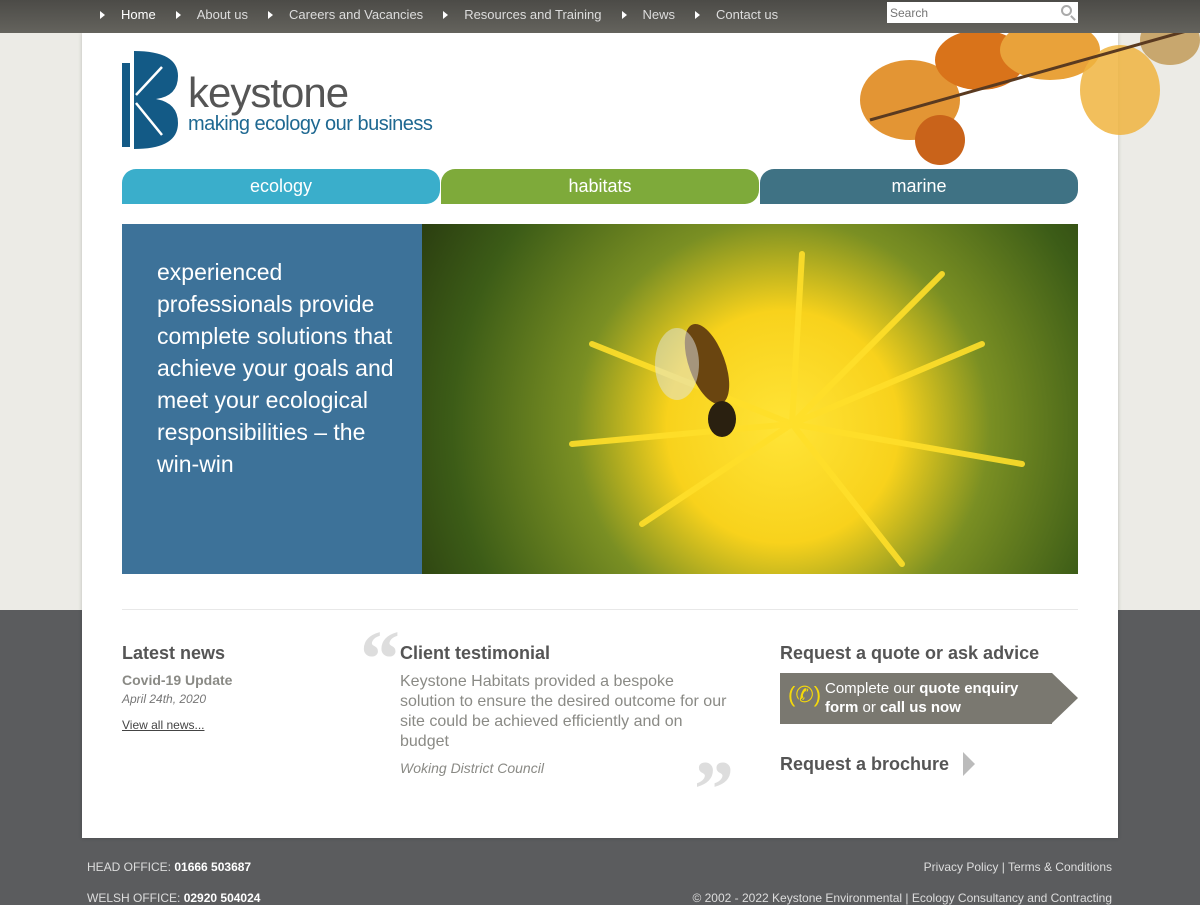  Describe the element at coordinates (268, 92) in the screenshot. I see `logo-wordmark: keystone` at that location.